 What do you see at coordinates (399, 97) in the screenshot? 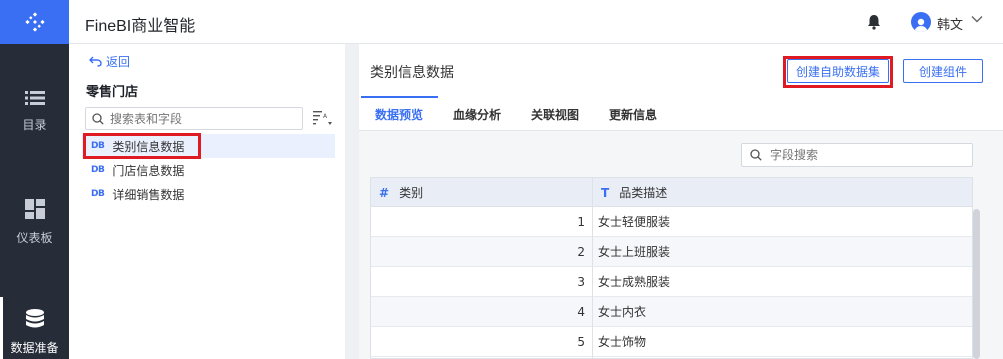
I see `active-tab-indicator` at bounding box center [399, 97].